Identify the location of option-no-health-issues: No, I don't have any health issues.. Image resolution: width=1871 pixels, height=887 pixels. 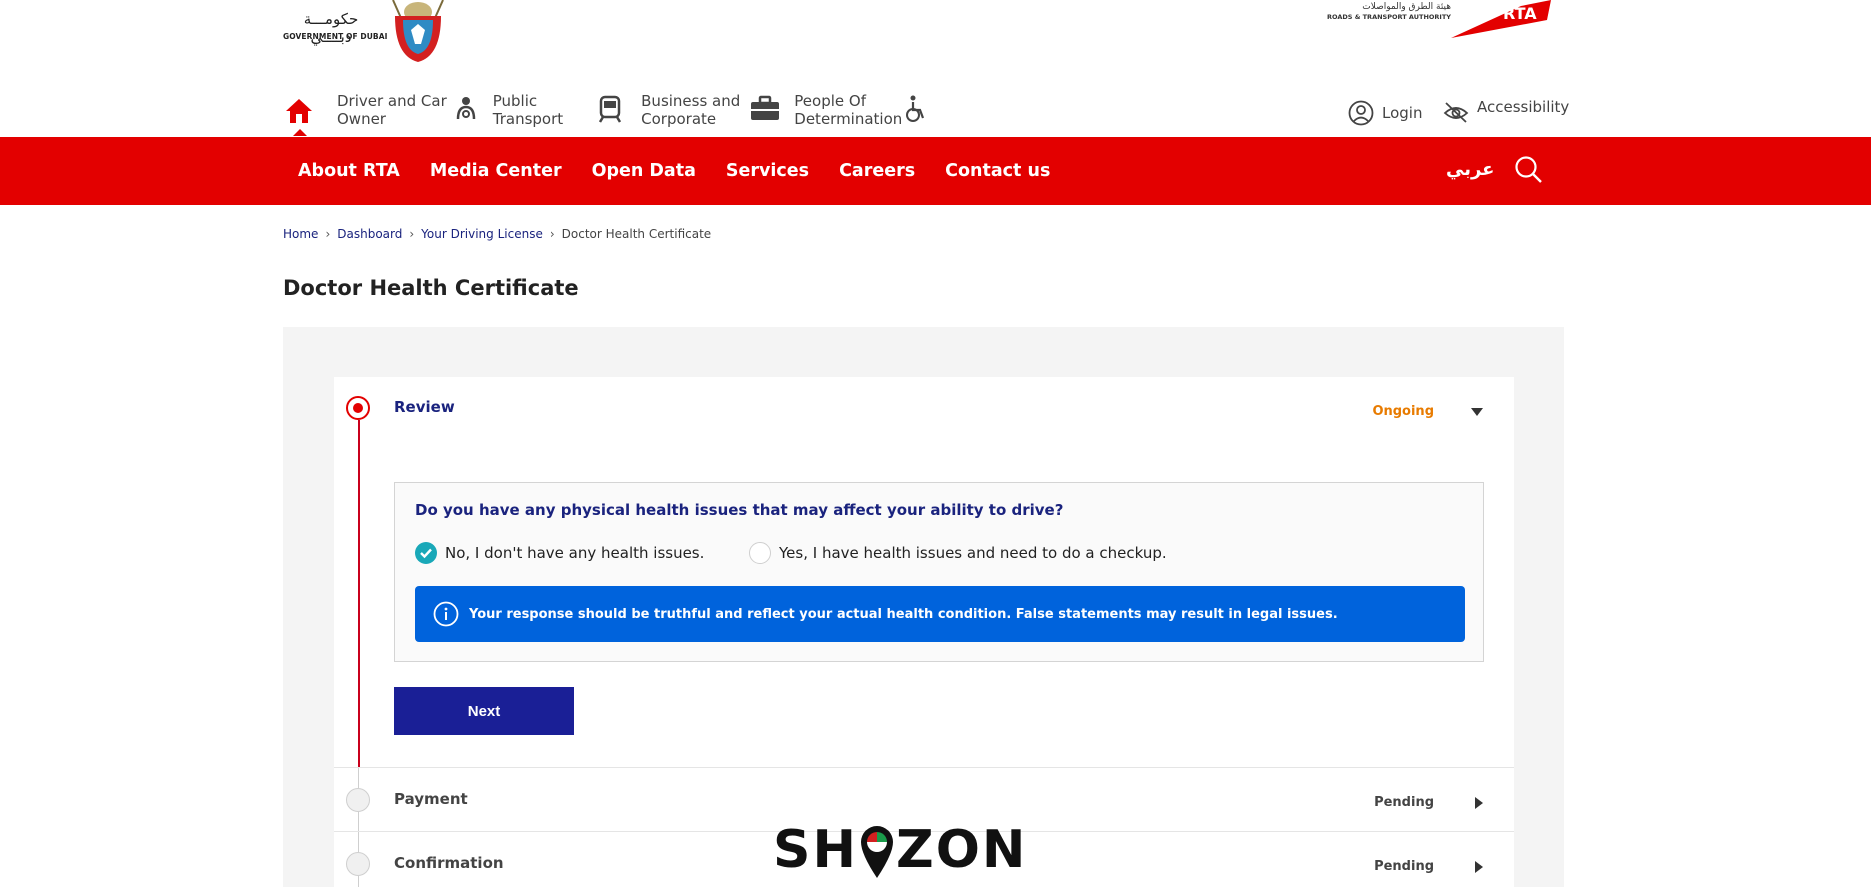
(559, 553).